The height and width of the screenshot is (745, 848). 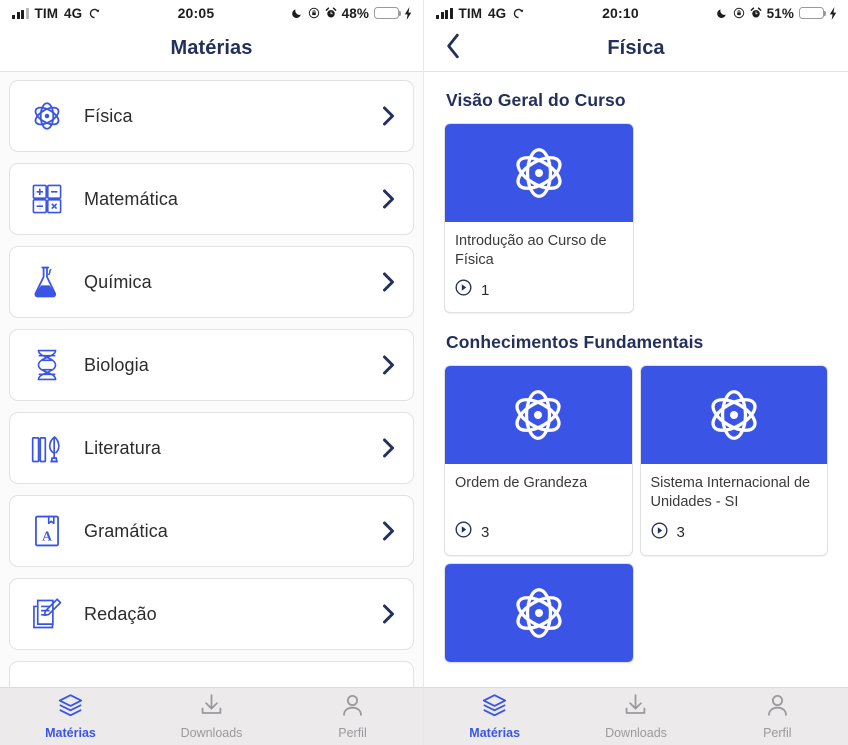 I want to click on subject-item-literatura: Literatura, so click(x=211, y=448).